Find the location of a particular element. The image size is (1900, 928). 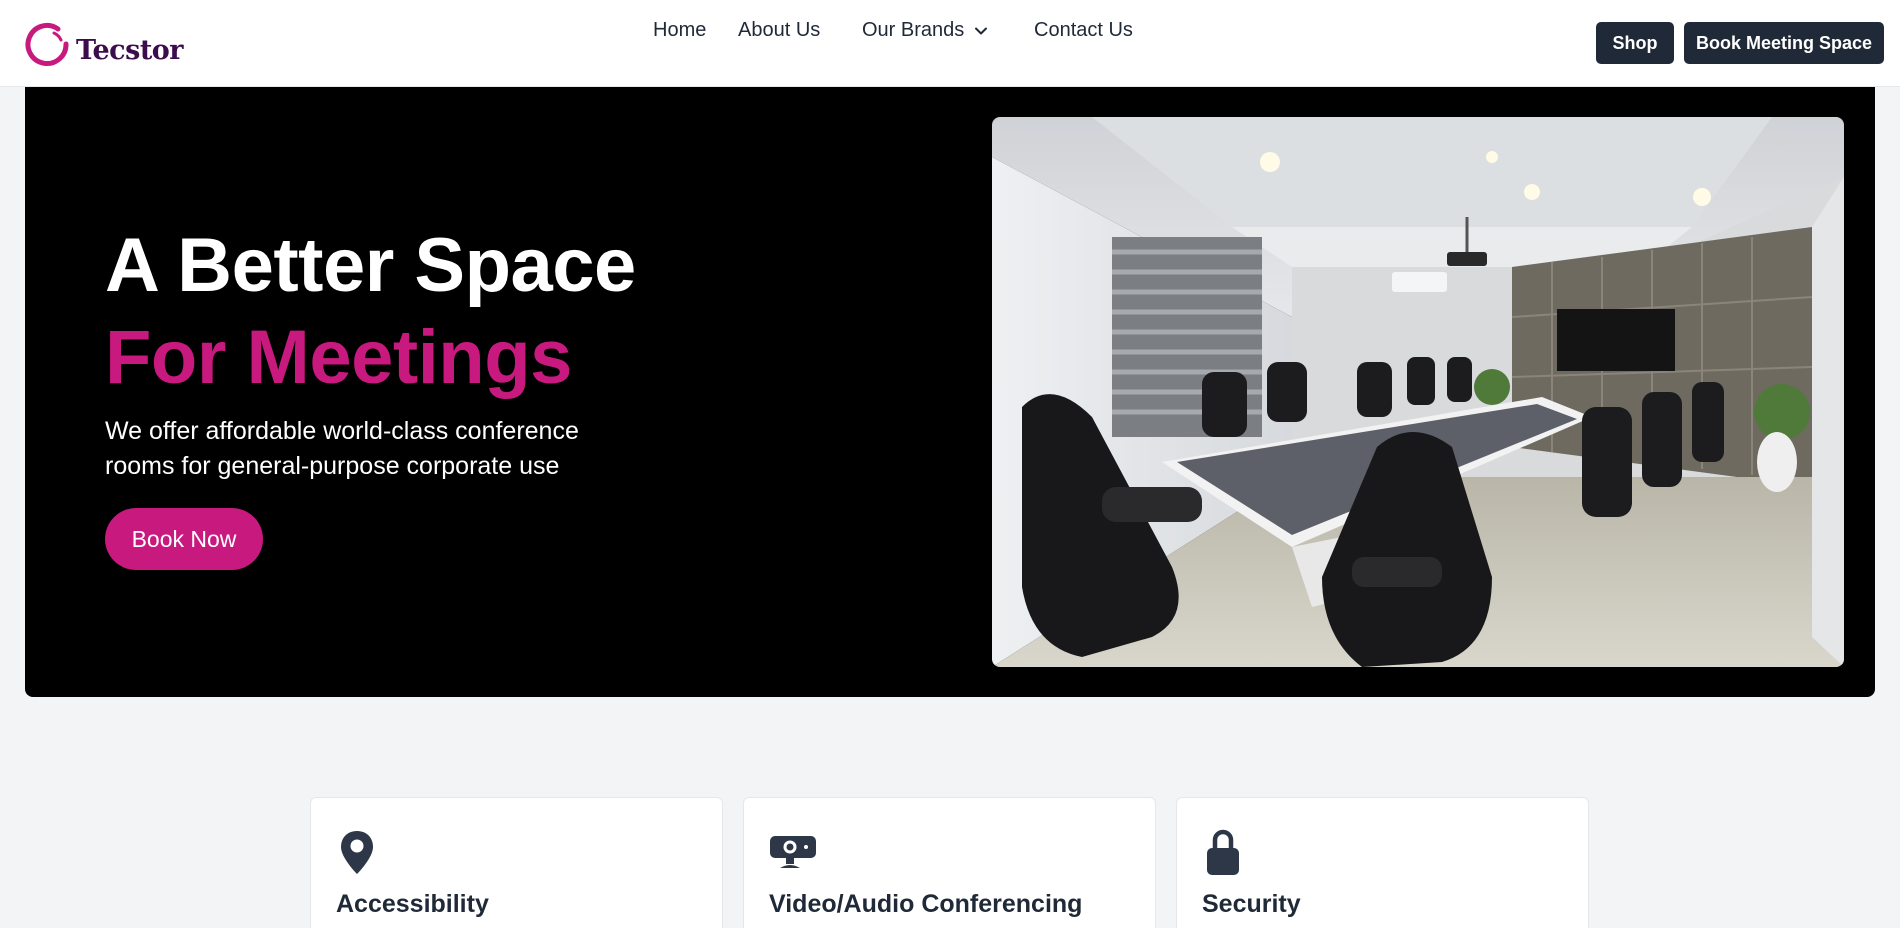

nav-our-brands: Our Brands is located at coordinates (925, 30).